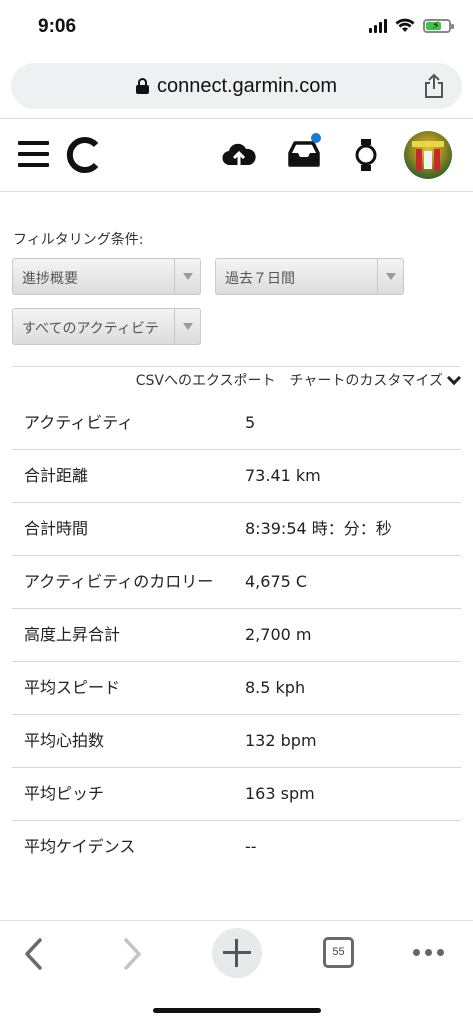  What do you see at coordinates (72, 687) in the screenshot?
I see `row-label: 平均スピード` at bounding box center [72, 687].